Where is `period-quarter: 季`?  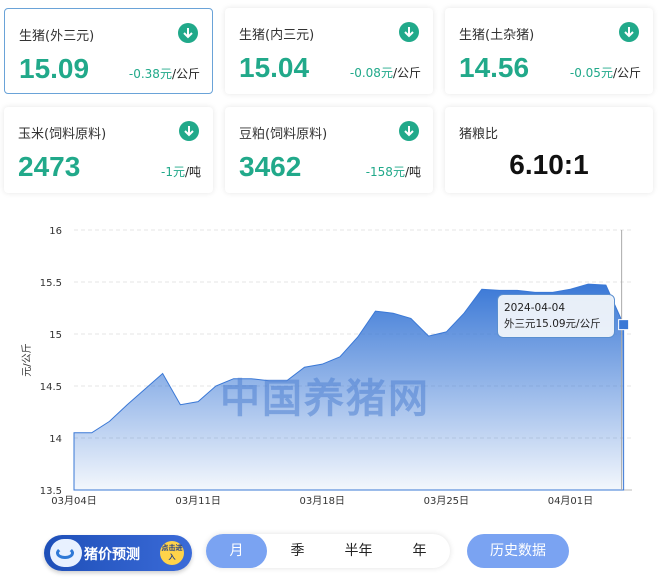 period-quarter: 季 is located at coordinates (297, 551).